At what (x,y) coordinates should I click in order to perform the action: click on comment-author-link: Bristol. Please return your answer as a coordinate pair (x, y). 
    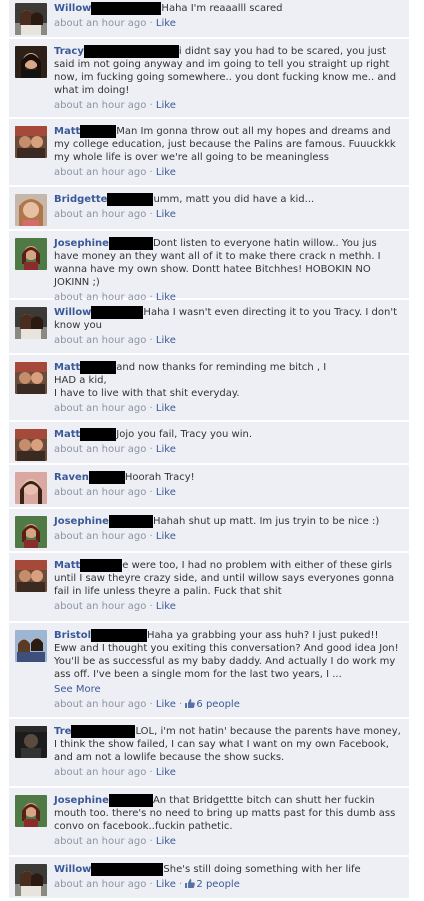
    Looking at the image, I should click on (72, 635).